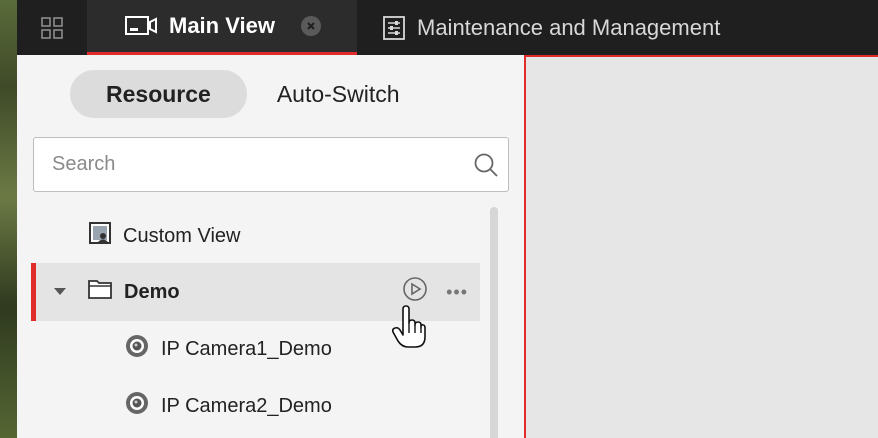 The width and height of the screenshot is (878, 438). Describe the element at coordinates (338, 94) in the screenshot. I see `segment-auto-switch: Auto-Switch` at that location.